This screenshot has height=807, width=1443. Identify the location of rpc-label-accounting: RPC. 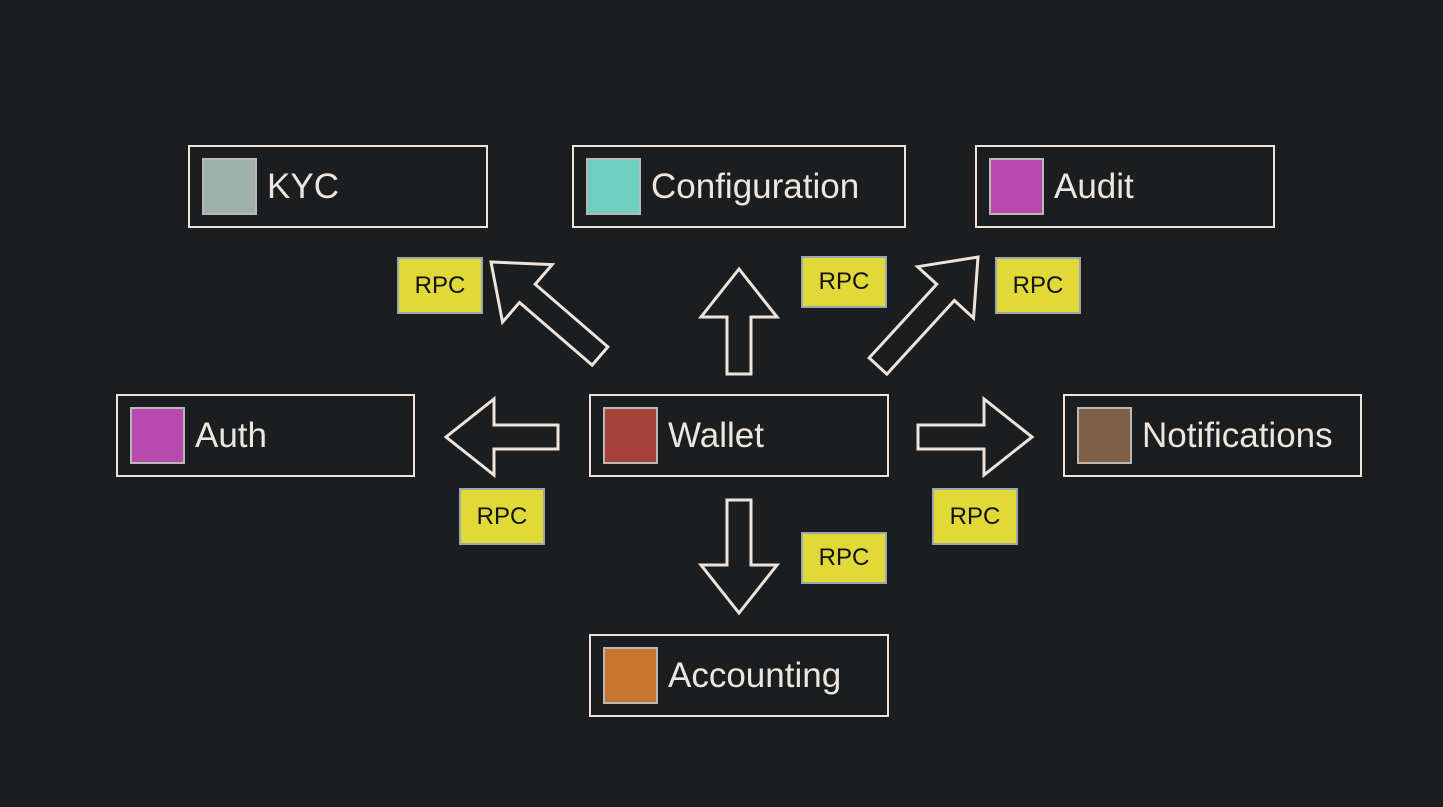
(844, 558).